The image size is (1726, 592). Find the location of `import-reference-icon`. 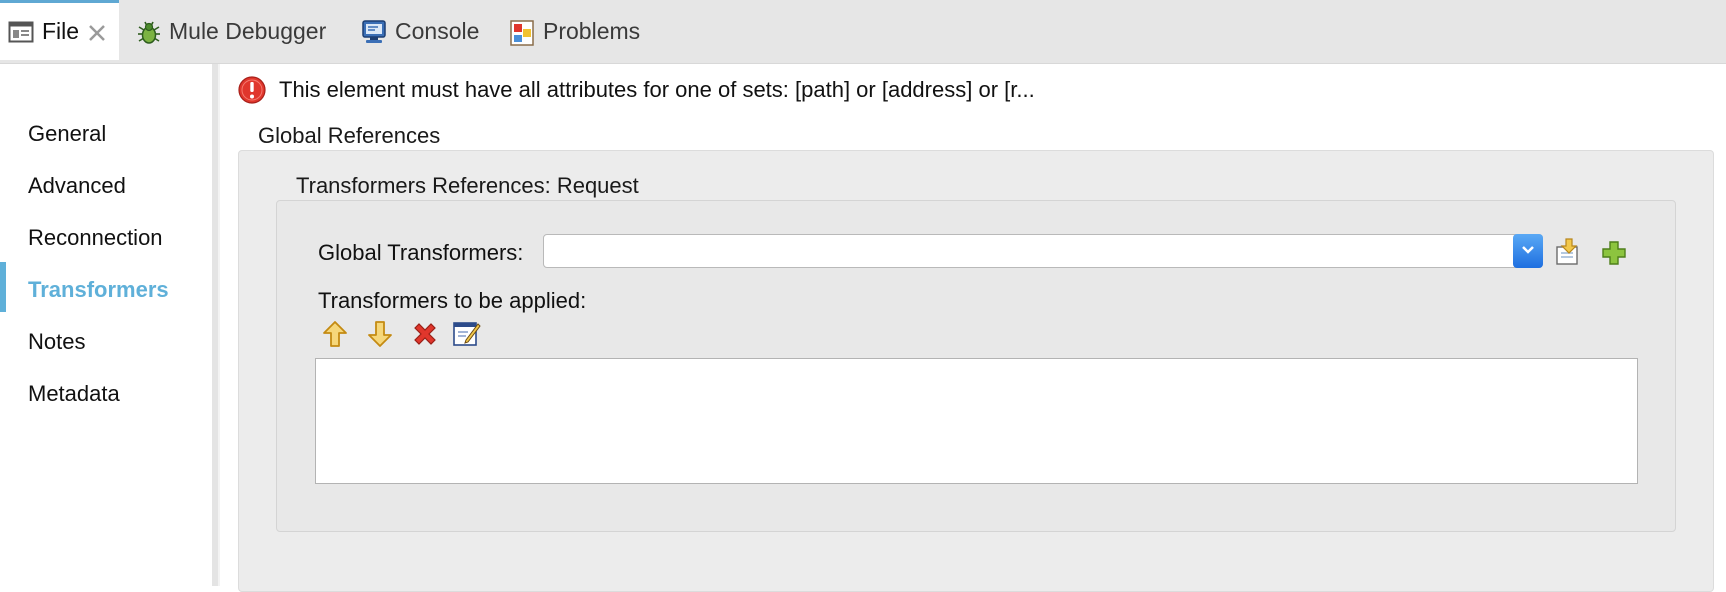

import-reference-icon is located at coordinates (1569, 254).